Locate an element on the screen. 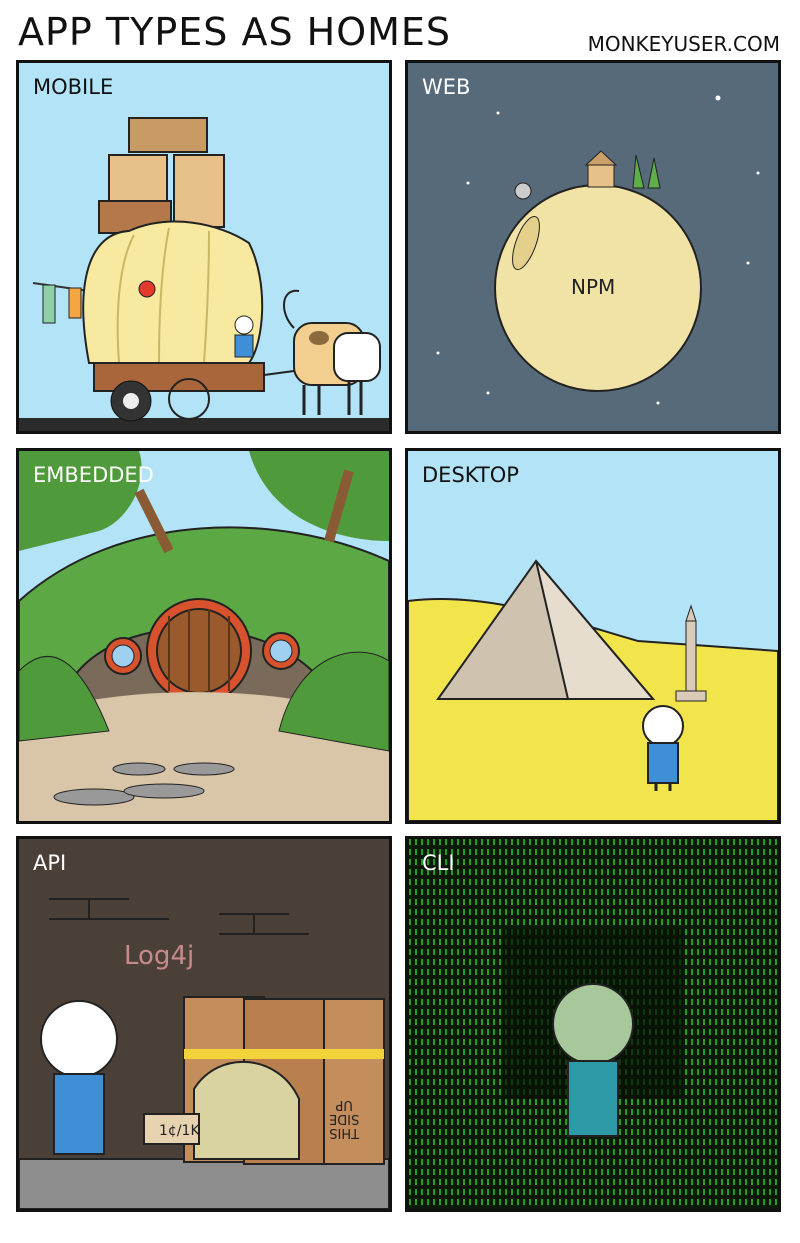  panel-label-desktop: DESKTOP is located at coordinates (470, 475).